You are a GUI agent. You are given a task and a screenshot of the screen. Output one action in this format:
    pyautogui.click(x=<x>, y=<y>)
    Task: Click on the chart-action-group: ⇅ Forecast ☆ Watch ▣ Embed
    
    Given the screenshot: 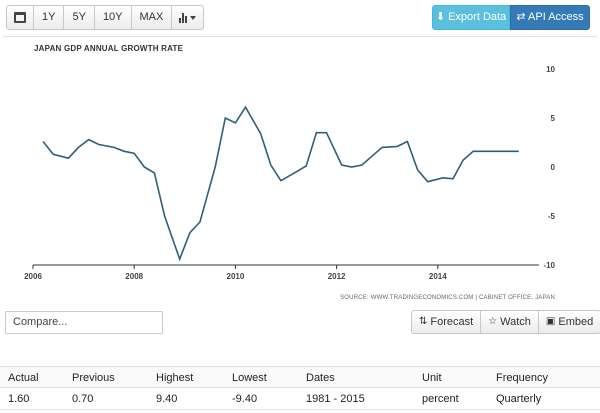 What is the action you would take?
    pyautogui.click(x=505, y=322)
    